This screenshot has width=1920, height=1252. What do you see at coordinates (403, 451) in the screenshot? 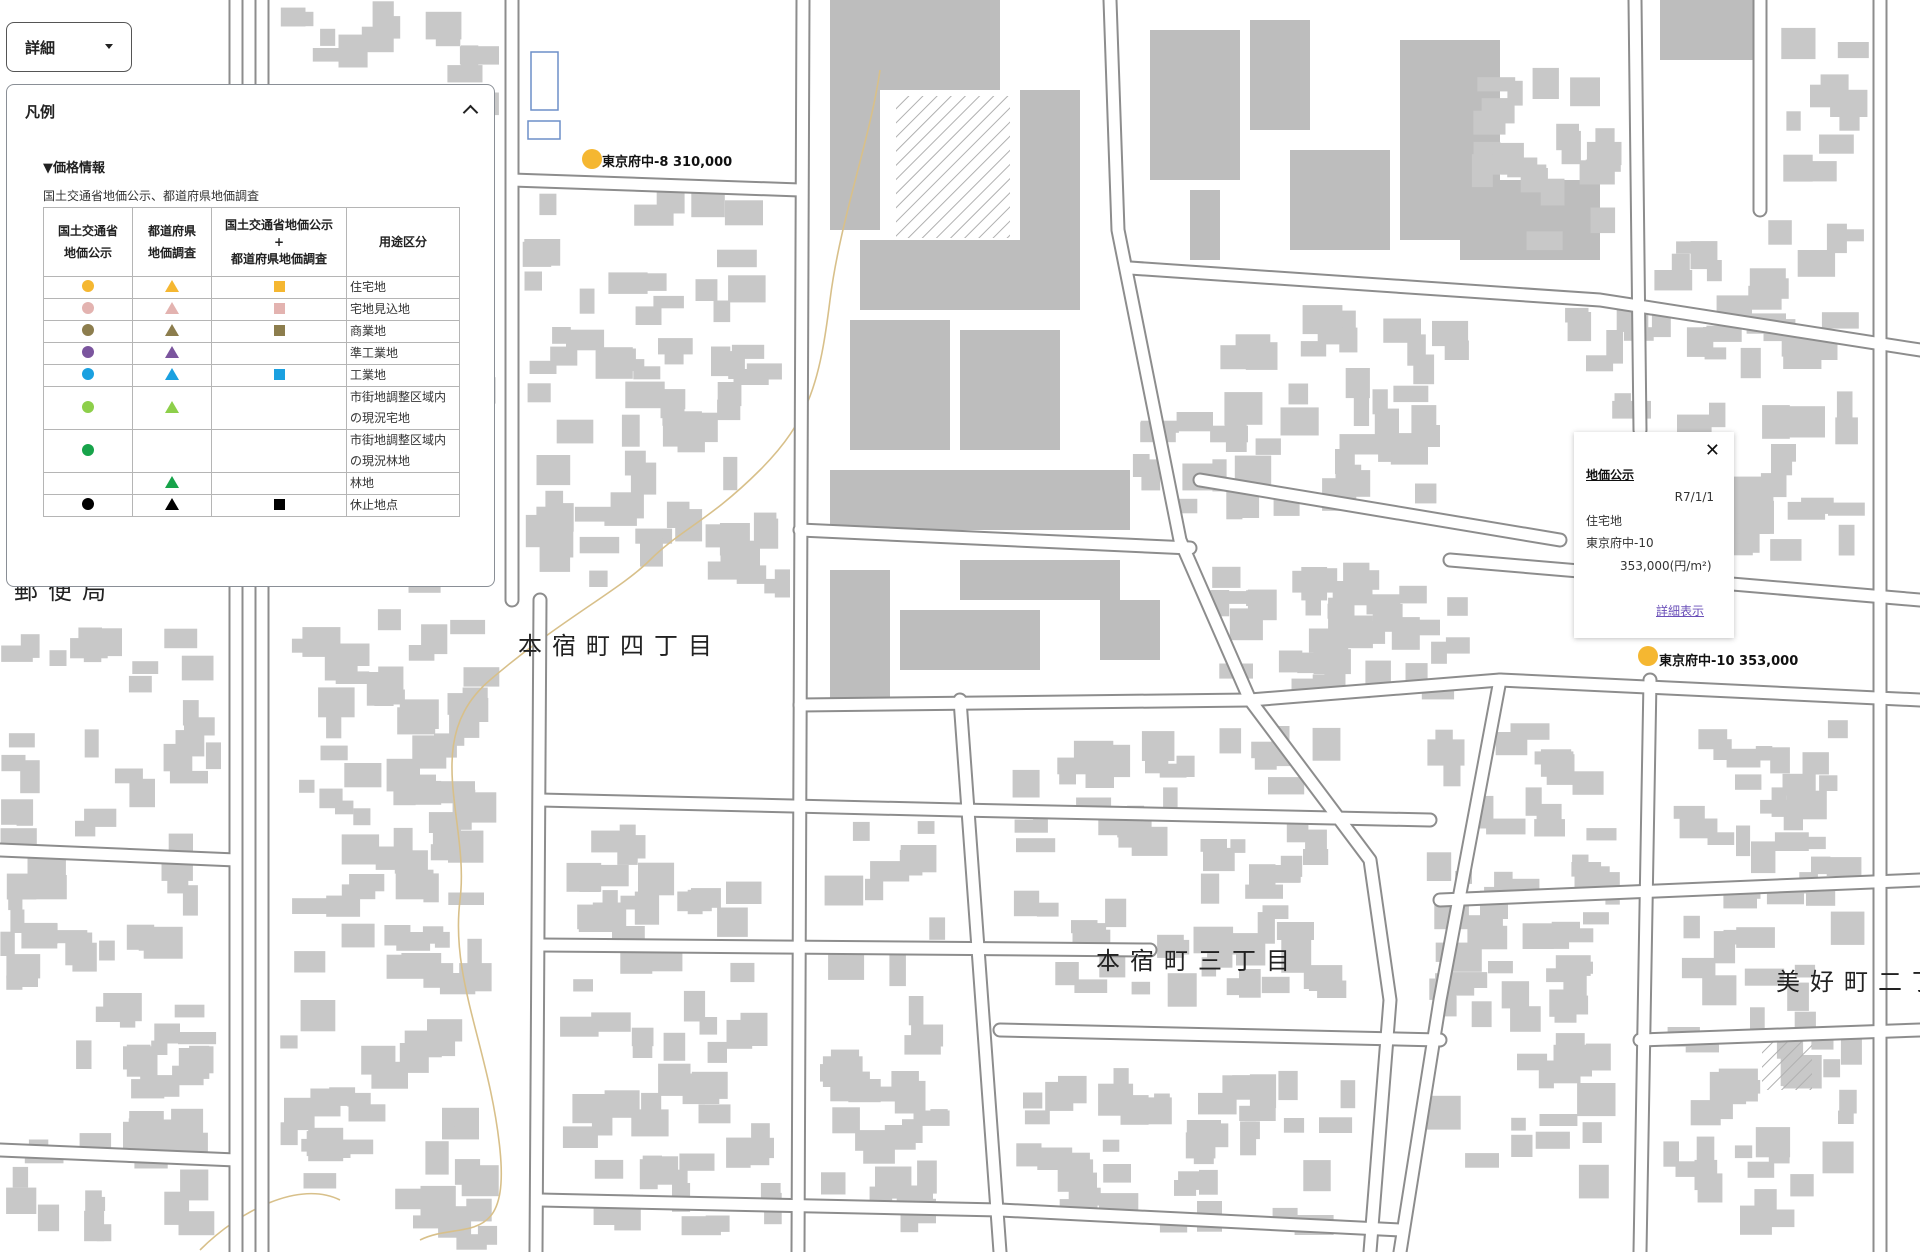
I see `legend-use-label: 市街地調整区域内 の現況林地` at bounding box center [403, 451].